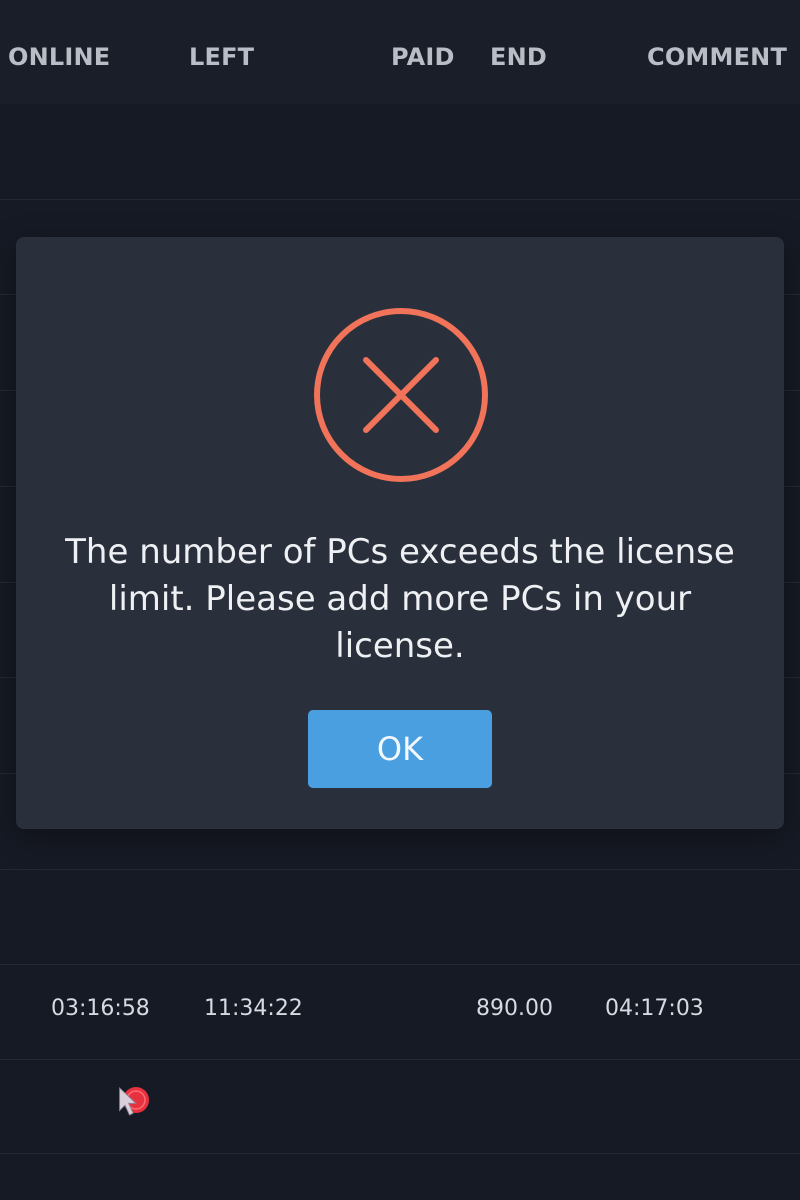 Image resolution: width=800 pixels, height=1200 pixels. I want to click on column-header-online: ONLINE, so click(59, 57).